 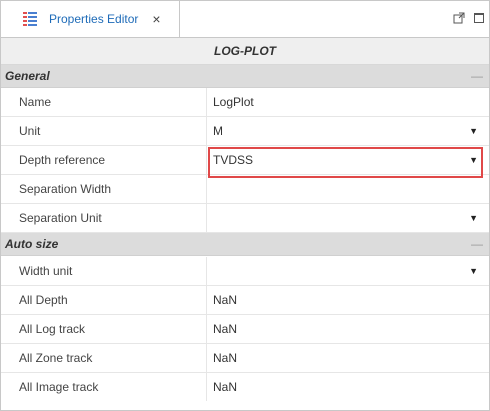 I want to click on property-value: LogPlot, so click(x=233, y=102).